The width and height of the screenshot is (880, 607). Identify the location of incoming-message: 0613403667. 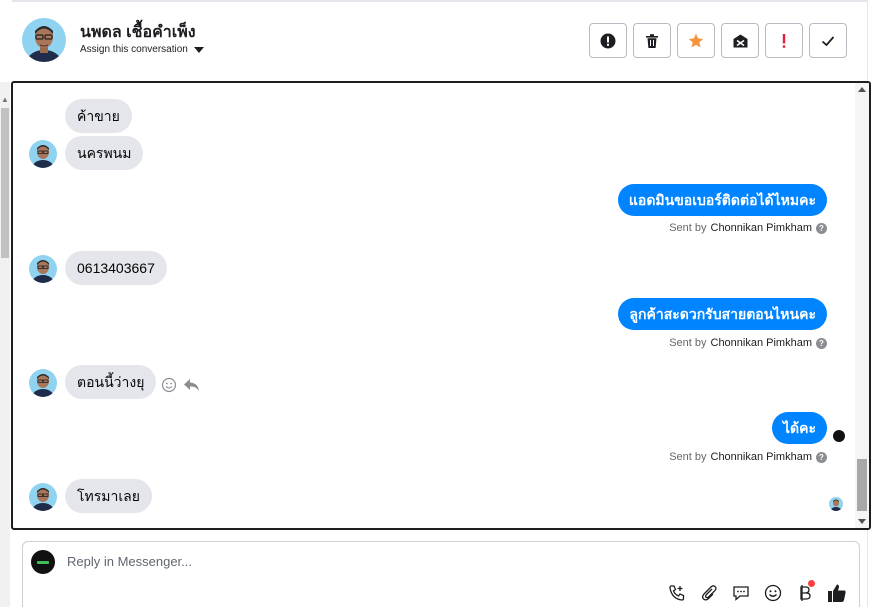
(116, 268).